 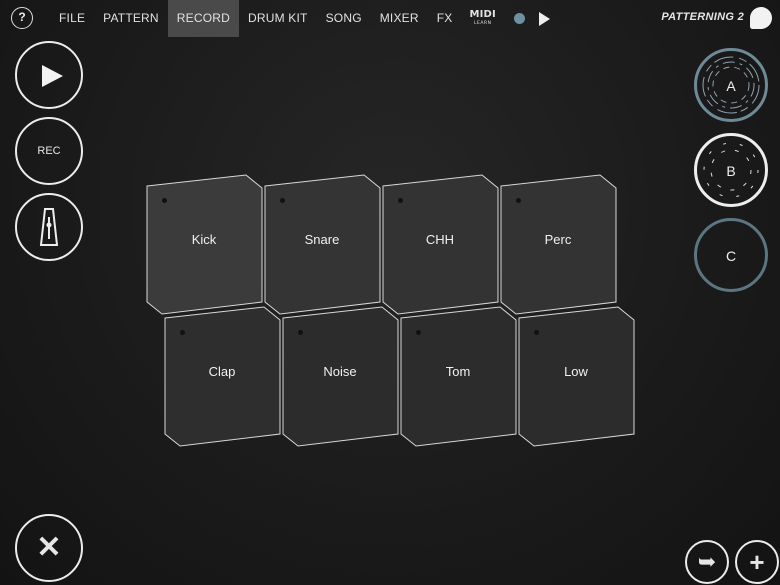 I want to click on menu-fx: FX, so click(x=445, y=18).